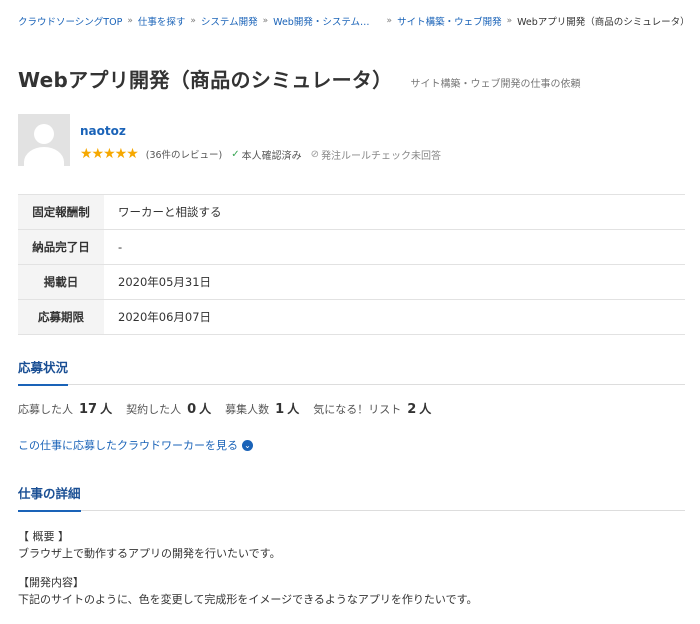 The image size is (700, 624). What do you see at coordinates (235, 154) in the screenshot?
I see `check-circle-icon: ✓` at bounding box center [235, 154].